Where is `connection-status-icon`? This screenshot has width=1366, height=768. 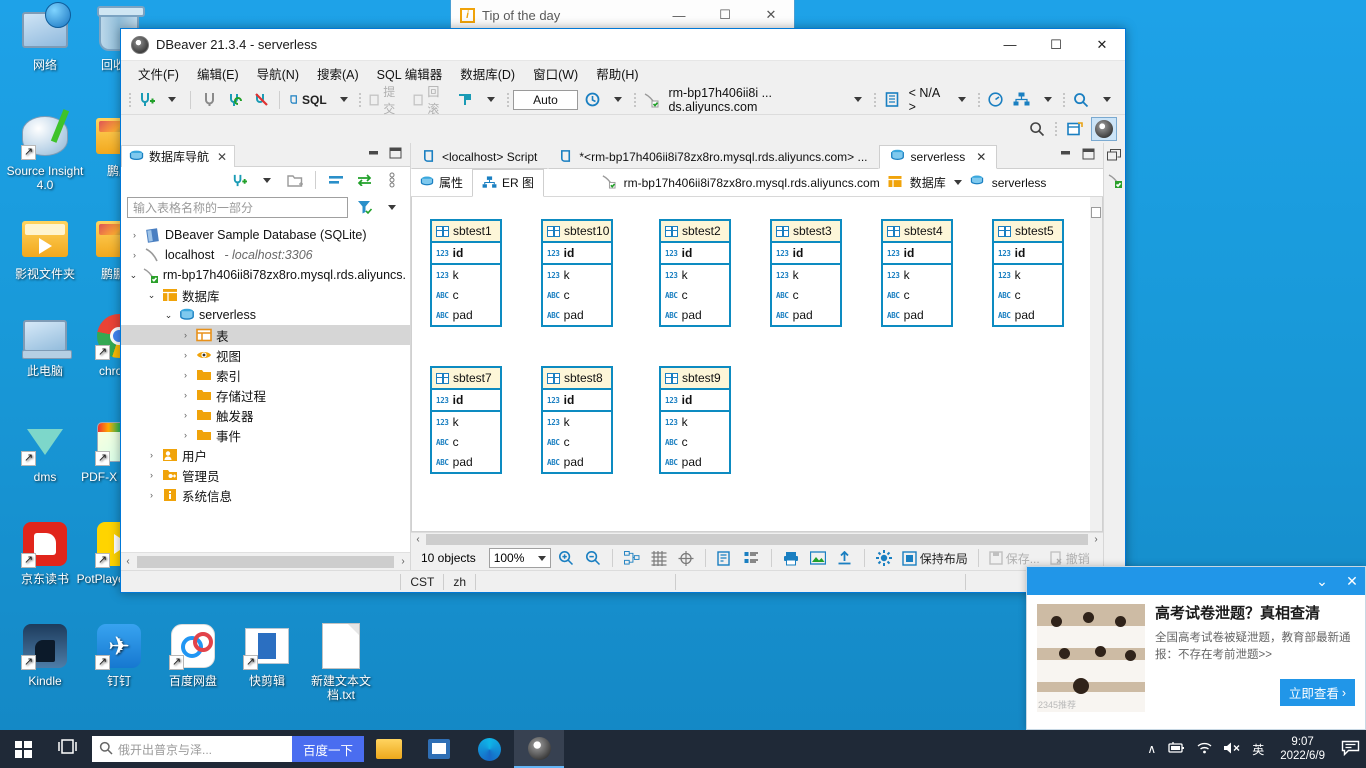 connection-status-icon is located at coordinates (1115, 182).